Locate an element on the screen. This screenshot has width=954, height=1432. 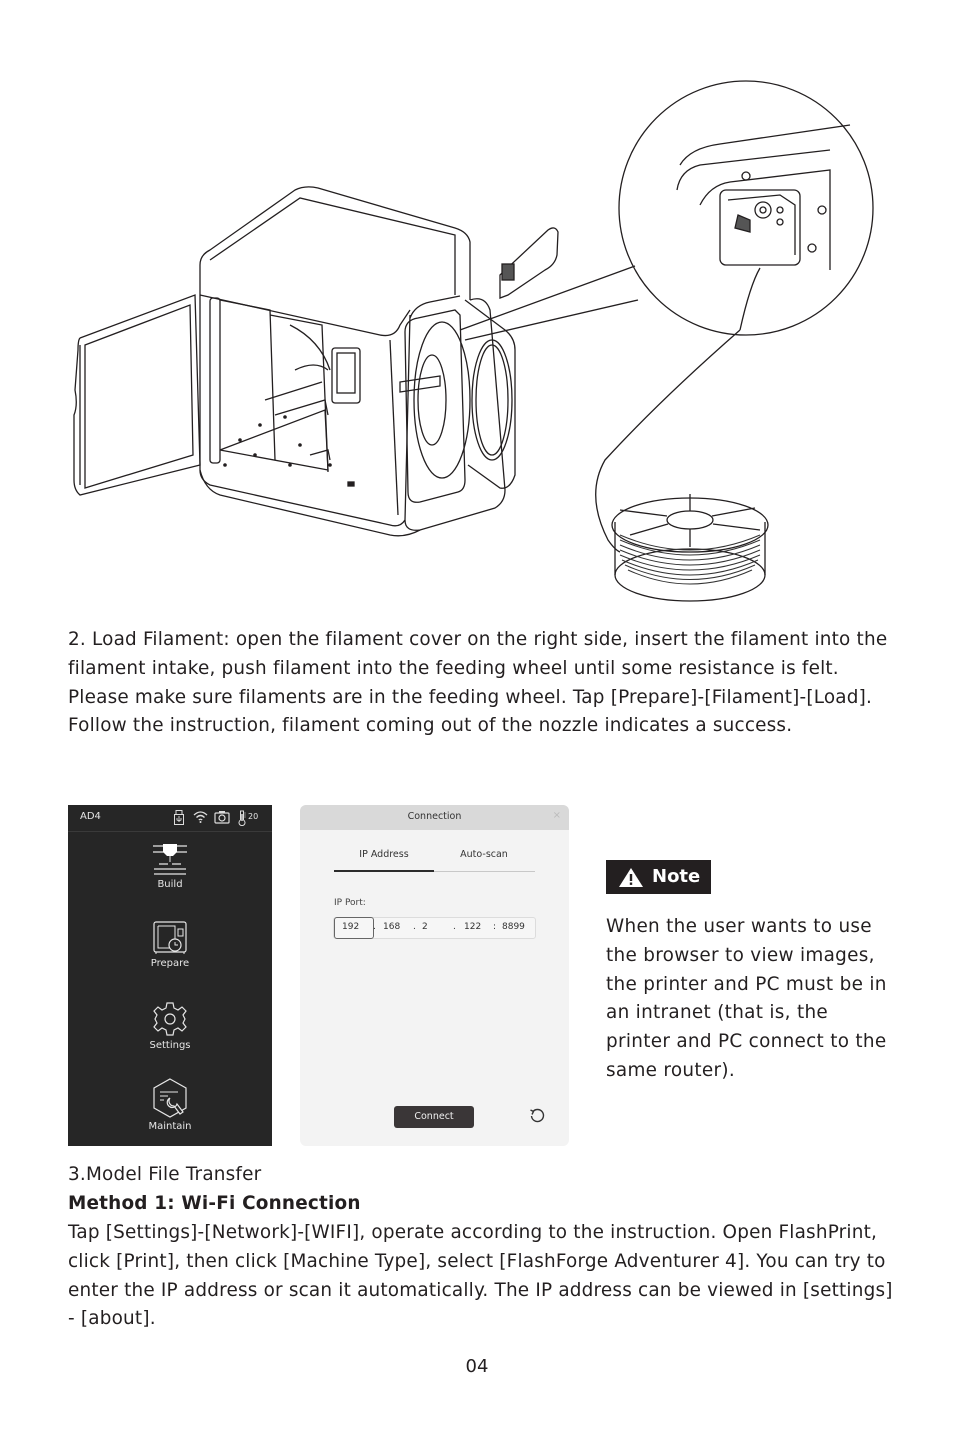
maintain-icon is located at coordinates (170, 1098).